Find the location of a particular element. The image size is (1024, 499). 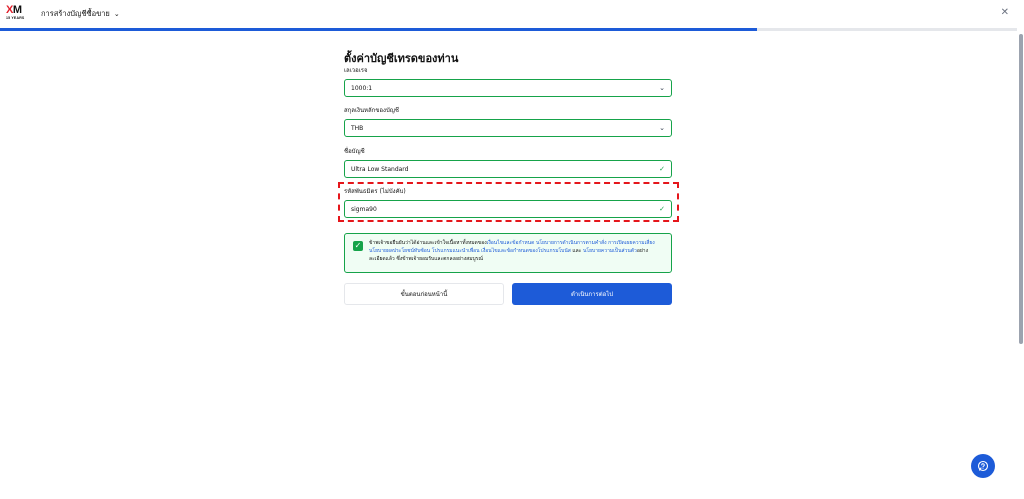

risk-disclosure-link: การเปิดเผยความเสี่ยง is located at coordinates (631, 243).